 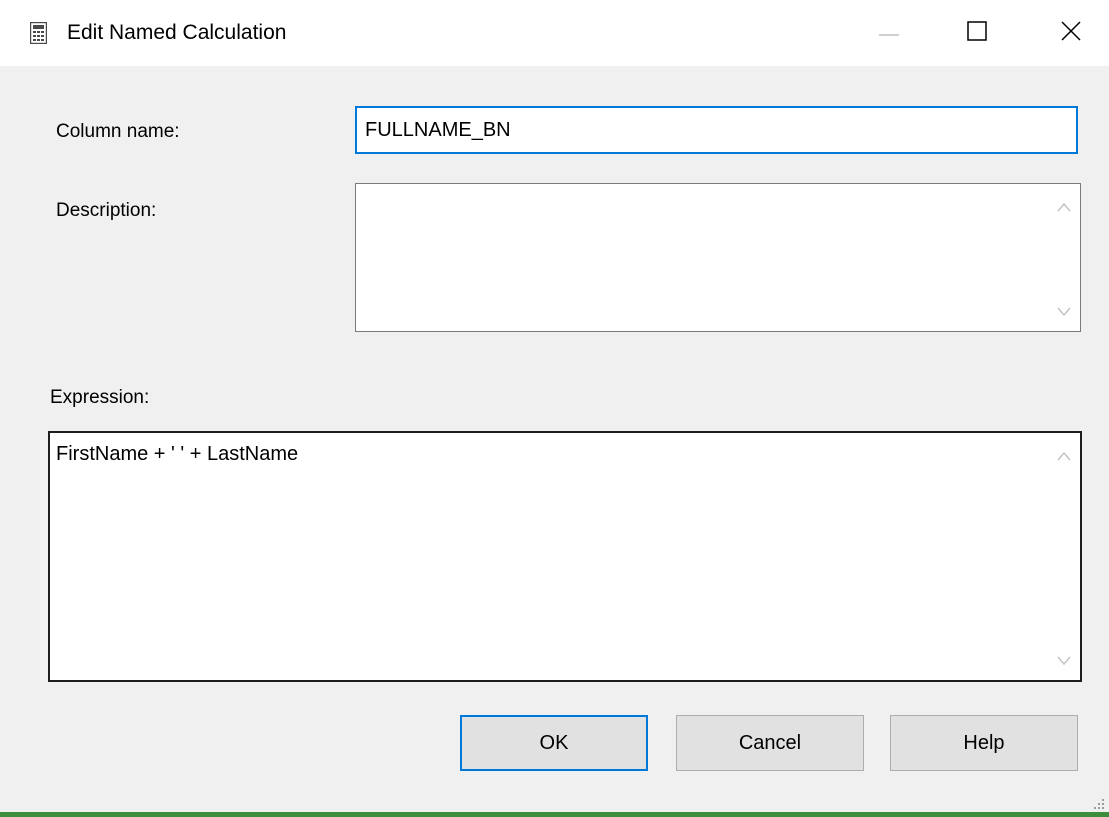 What do you see at coordinates (716, 130) in the screenshot?
I see `column-name-input: FULLNAME_BN` at bounding box center [716, 130].